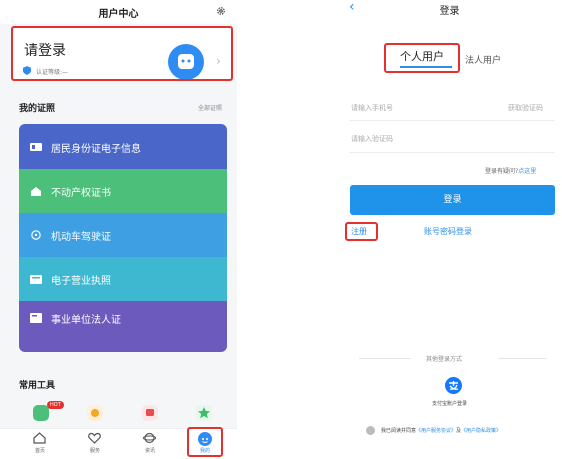  Describe the element at coordinates (95, 450) in the screenshot. I see `tab-service: 服务` at that location.